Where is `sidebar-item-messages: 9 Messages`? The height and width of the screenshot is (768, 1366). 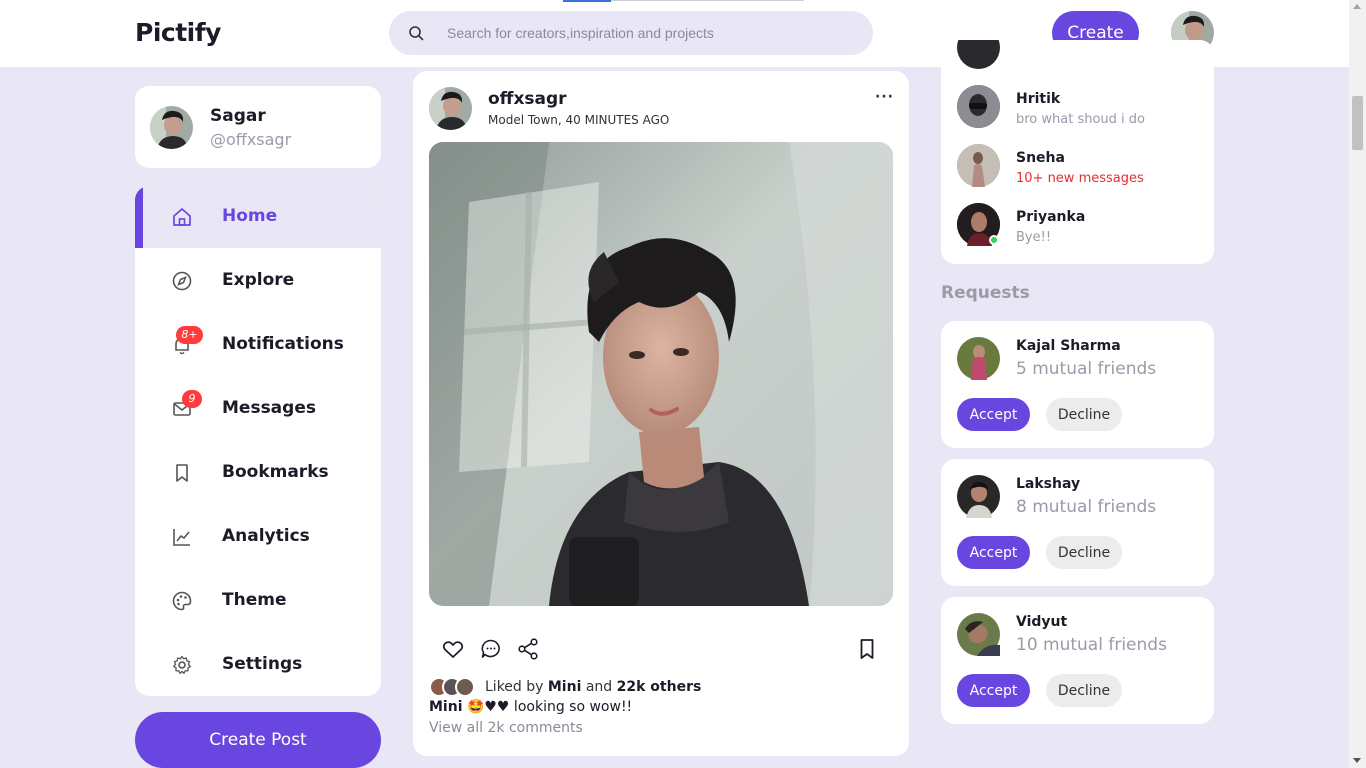
sidebar-item-messages: 9 Messages is located at coordinates (258, 409).